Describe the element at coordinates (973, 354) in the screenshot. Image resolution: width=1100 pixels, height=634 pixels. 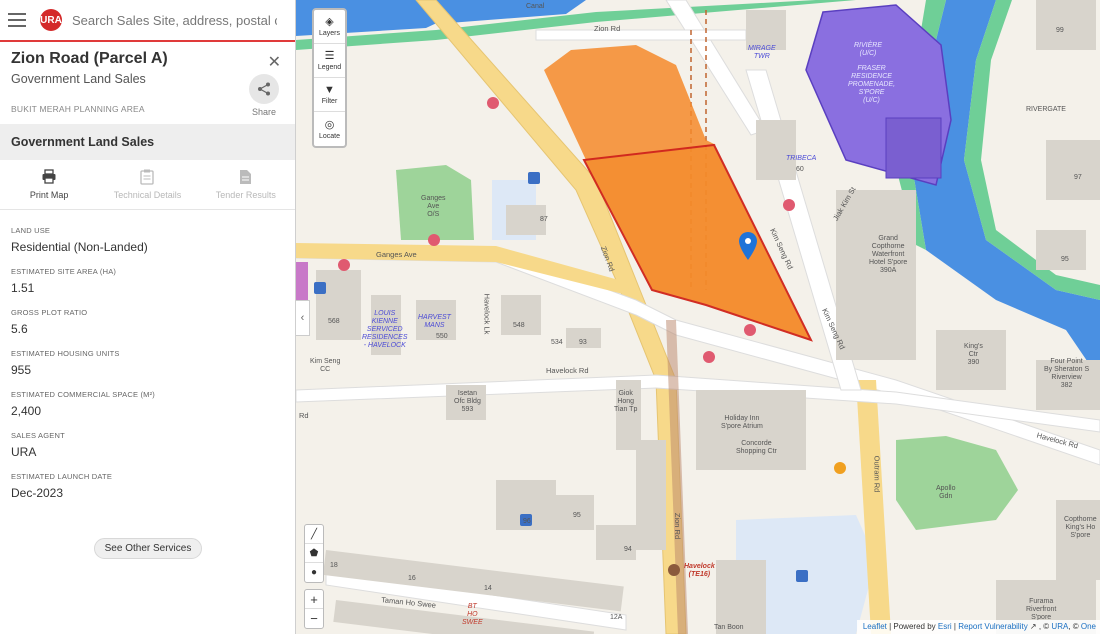
I see `label-kings-ctr: King's Ctr 390` at that location.